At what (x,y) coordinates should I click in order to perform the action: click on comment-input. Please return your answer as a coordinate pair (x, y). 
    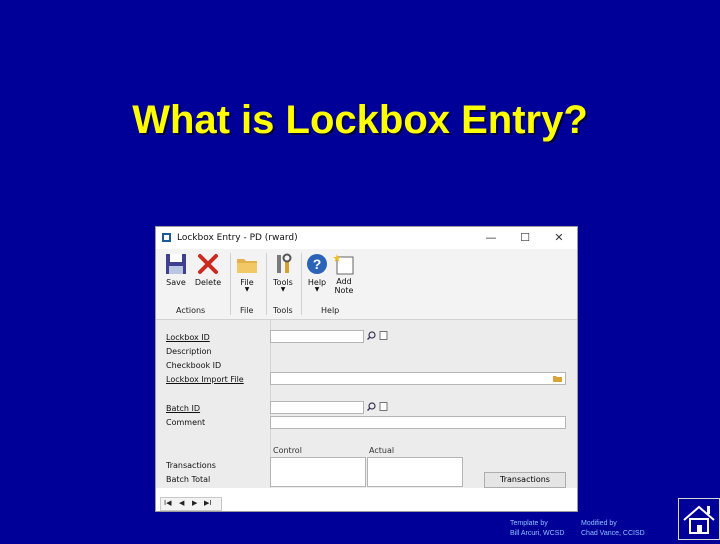
    Looking at the image, I should click on (418, 422).